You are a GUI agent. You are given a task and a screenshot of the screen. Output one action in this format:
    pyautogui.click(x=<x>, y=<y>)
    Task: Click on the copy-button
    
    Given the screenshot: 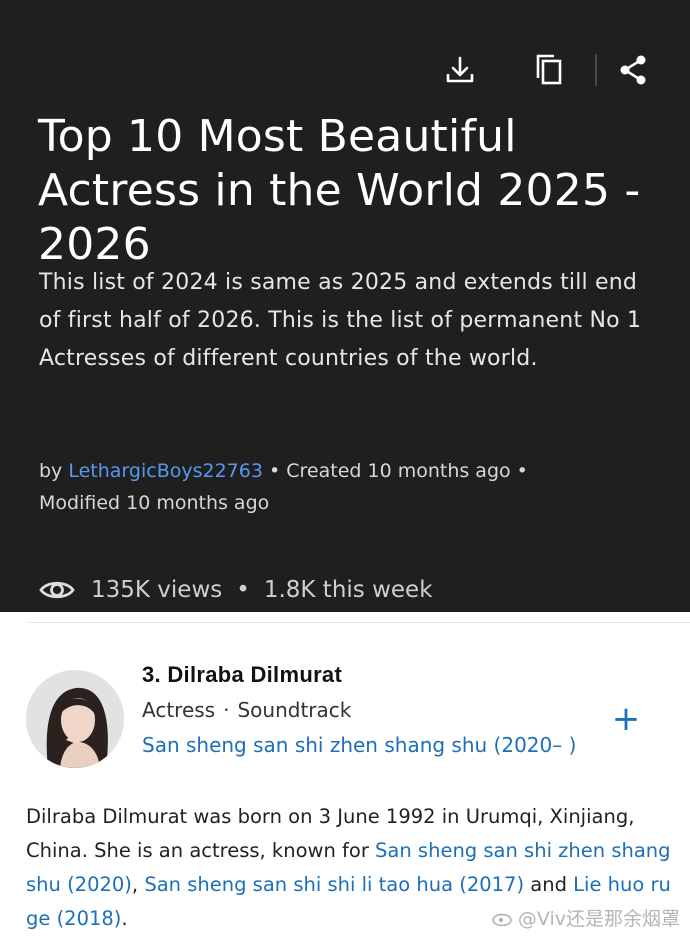 What is the action you would take?
    pyautogui.click(x=549, y=70)
    